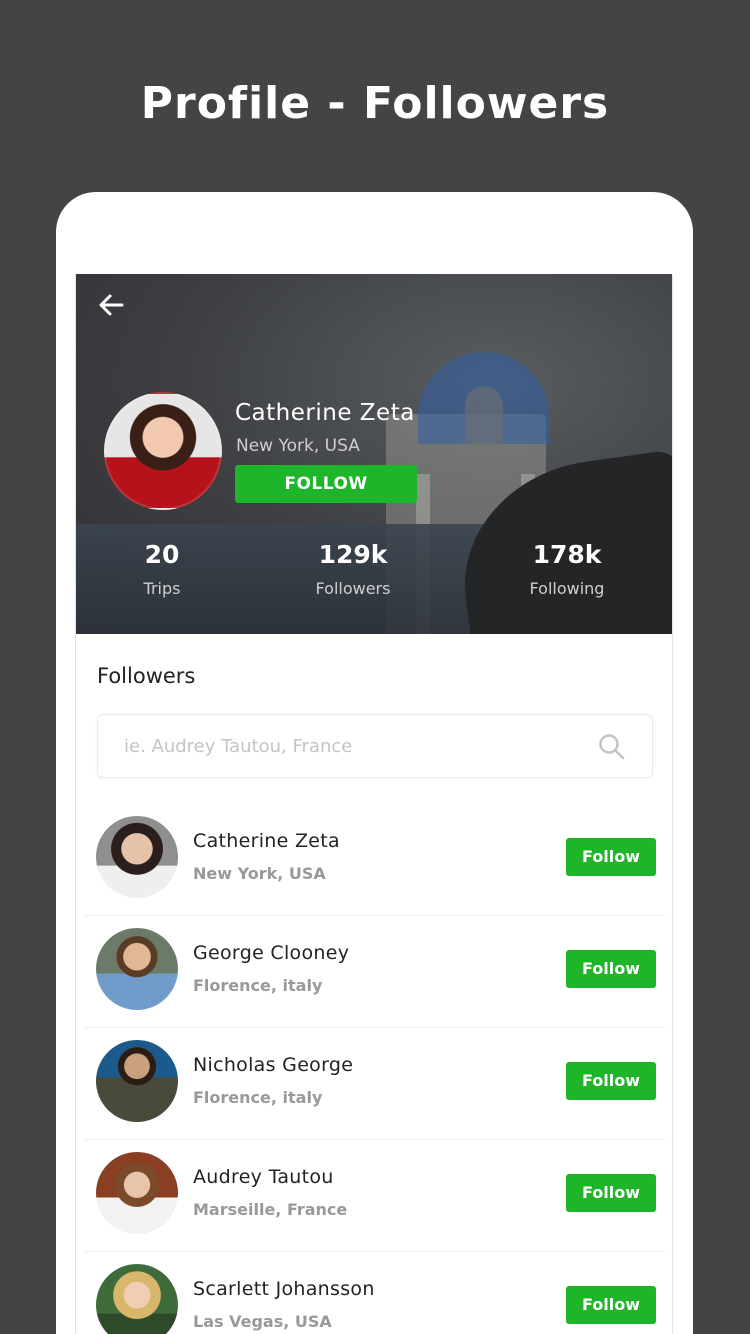 The image size is (750, 1334). Describe the element at coordinates (266, 841) in the screenshot. I see `follower-name: Catherine Zeta` at that location.